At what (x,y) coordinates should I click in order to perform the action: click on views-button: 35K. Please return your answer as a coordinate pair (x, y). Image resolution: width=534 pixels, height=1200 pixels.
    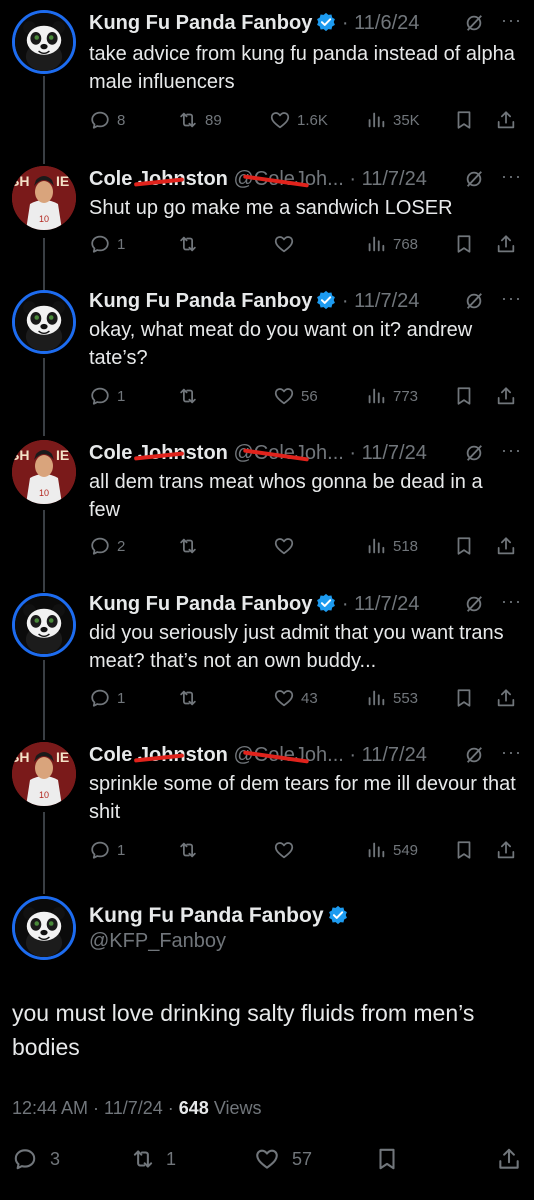
    Looking at the image, I should click on (392, 120).